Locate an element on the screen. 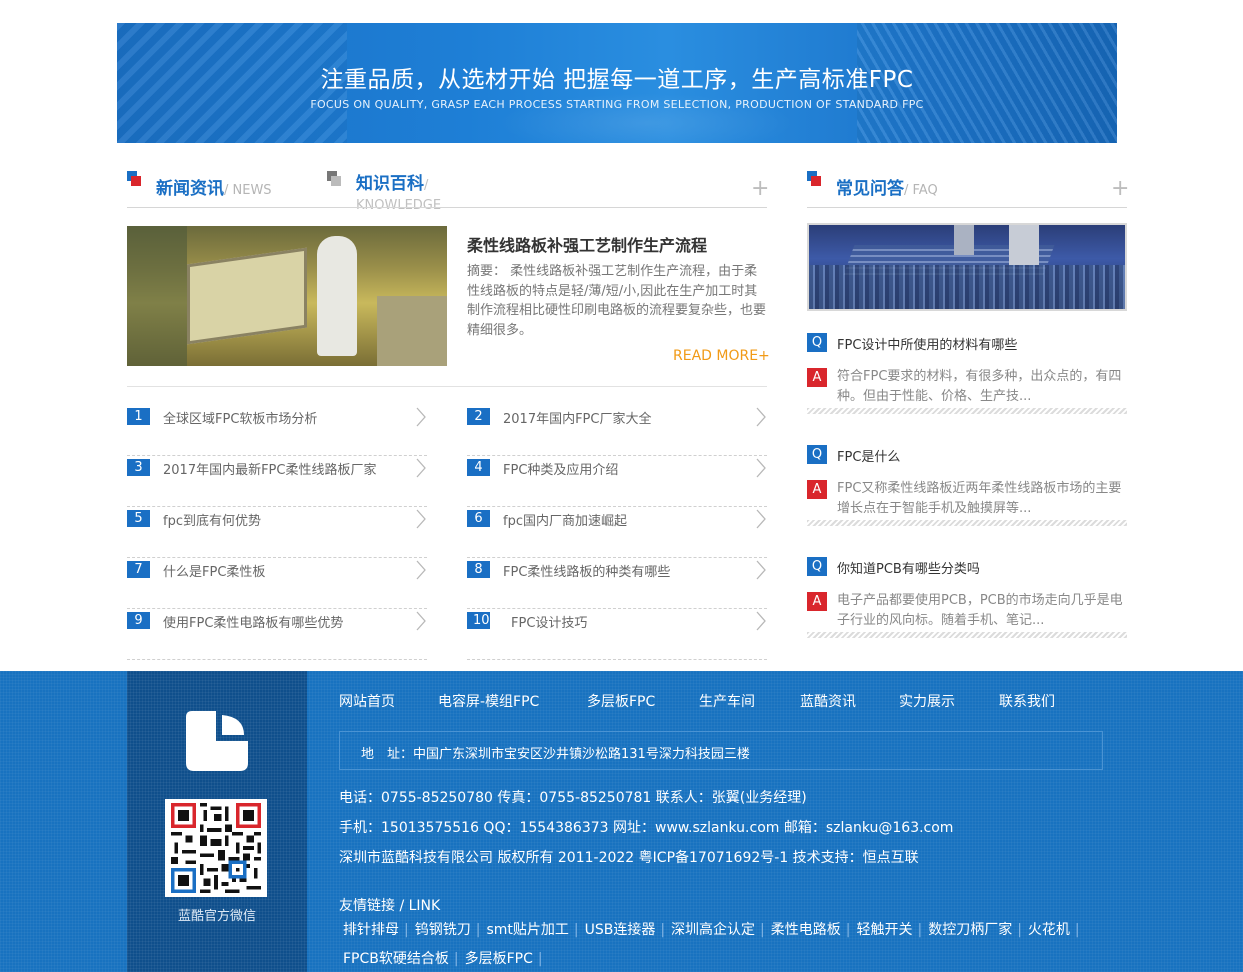 The width and height of the screenshot is (1243, 972). news-list-item: 1 全球区域FPC软板市场分析 is located at coordinates (277, 430).